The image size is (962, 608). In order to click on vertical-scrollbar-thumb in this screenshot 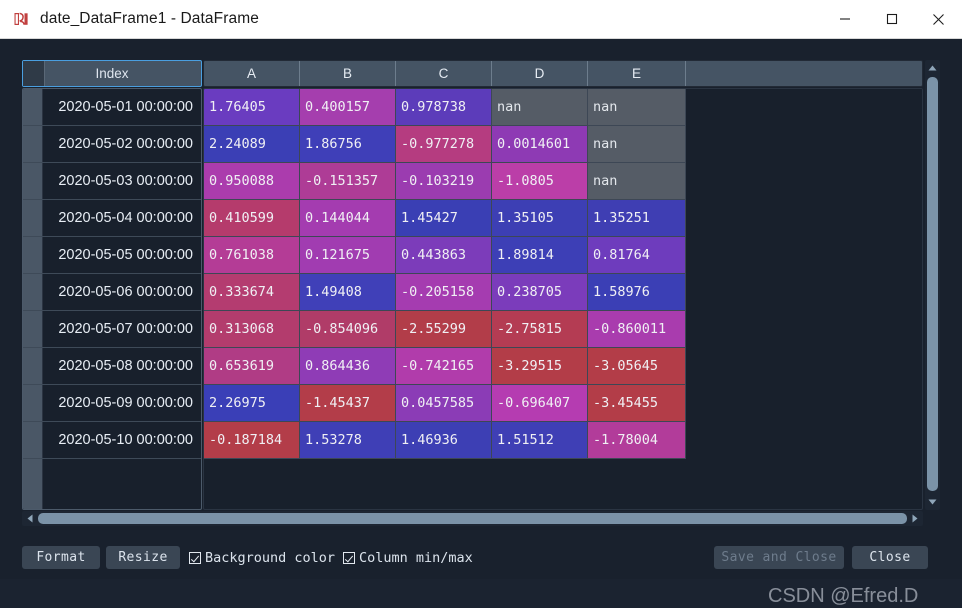, I will do `click(932, 284)`.